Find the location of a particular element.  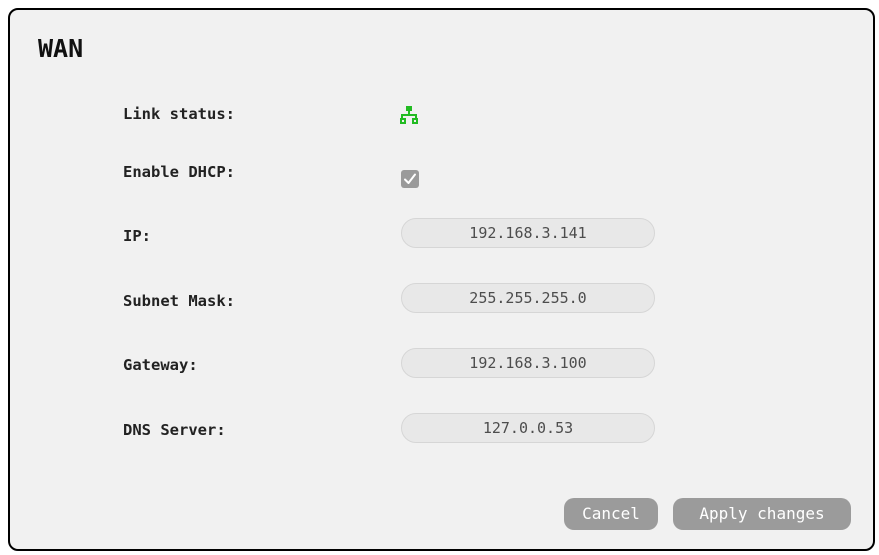

panel-title: WAN is located at coordinates (61, 48).